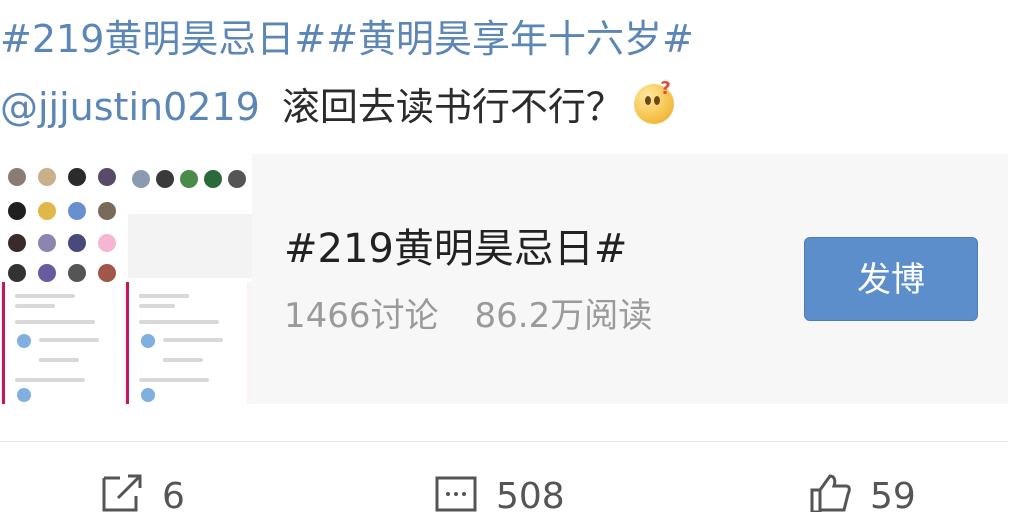  What do you see at coordinates (456, 494) in the screenshot?
I see `comment-icon` at bounding box center [456, 494].